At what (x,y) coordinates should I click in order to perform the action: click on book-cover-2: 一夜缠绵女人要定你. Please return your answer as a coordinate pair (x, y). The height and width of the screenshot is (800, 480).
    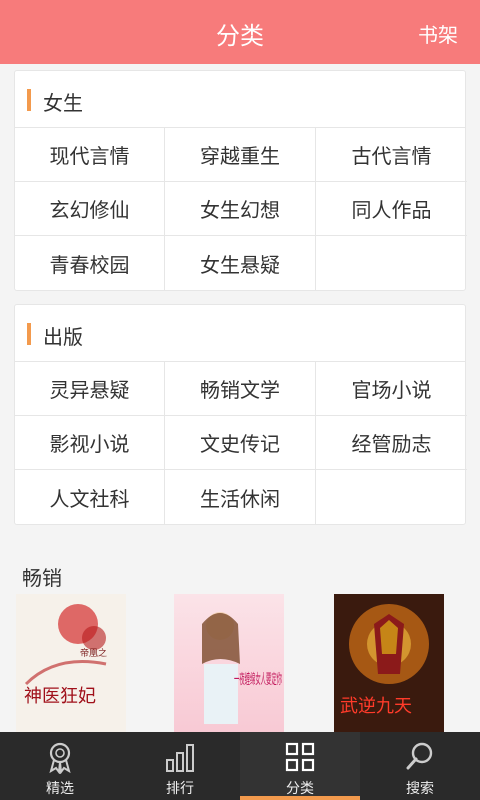
    Looking at the image, I should click on (229, 663).